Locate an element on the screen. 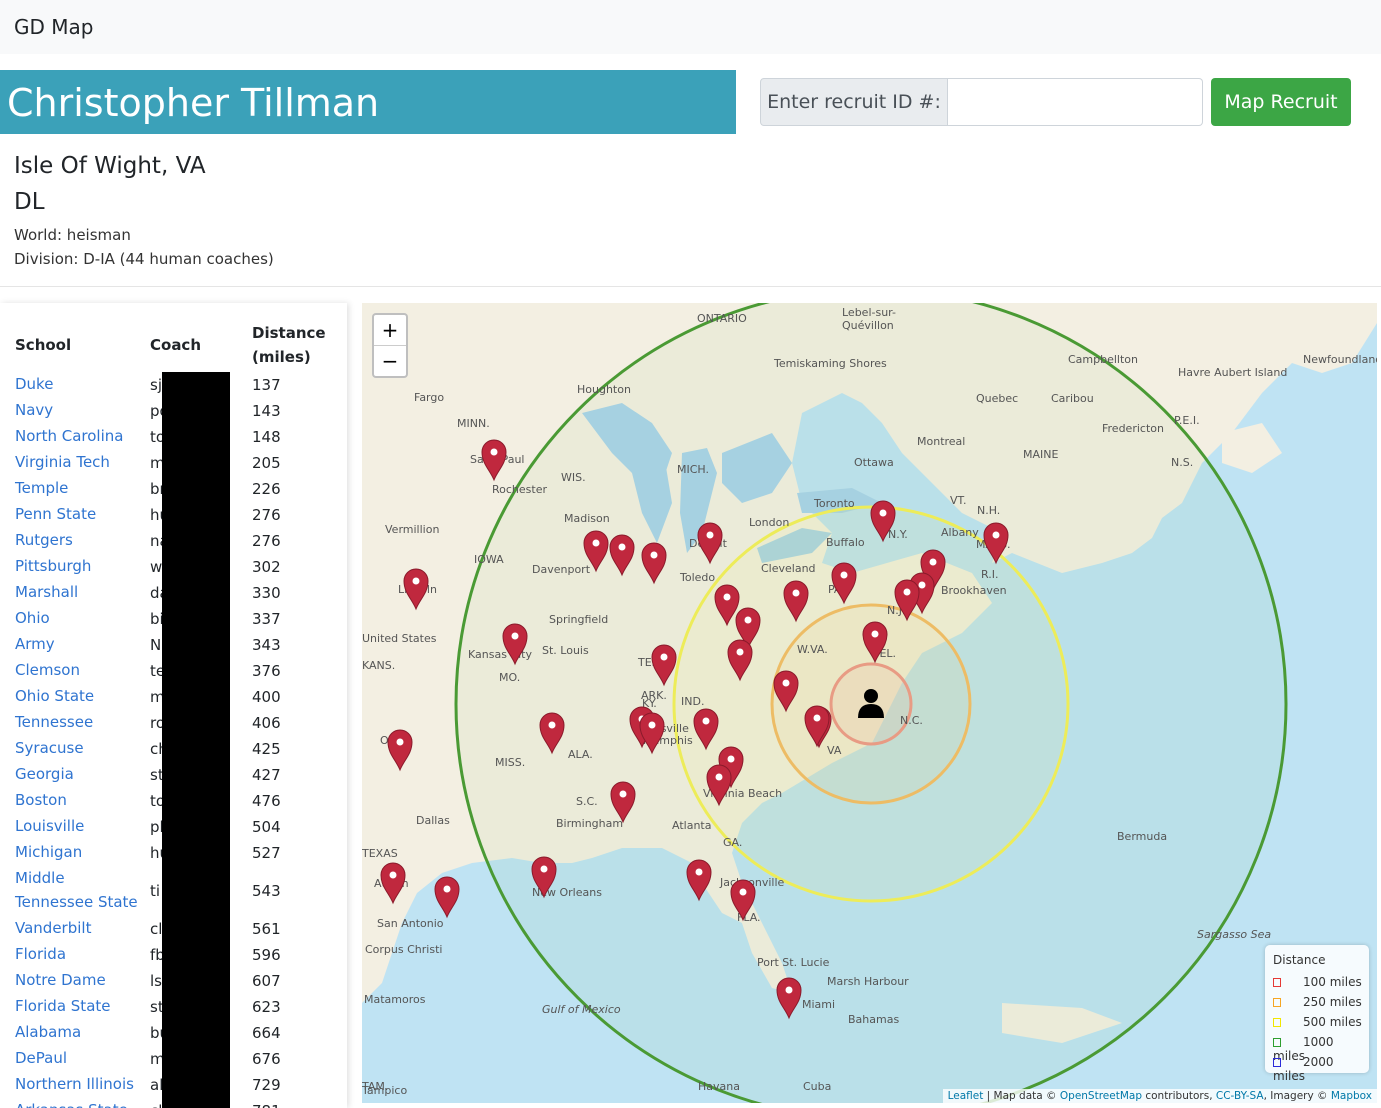 Image resolution: width=1381 pixels, height=1108 pixels. school-link: Pittsburgh is located at coordinates (80, 566).